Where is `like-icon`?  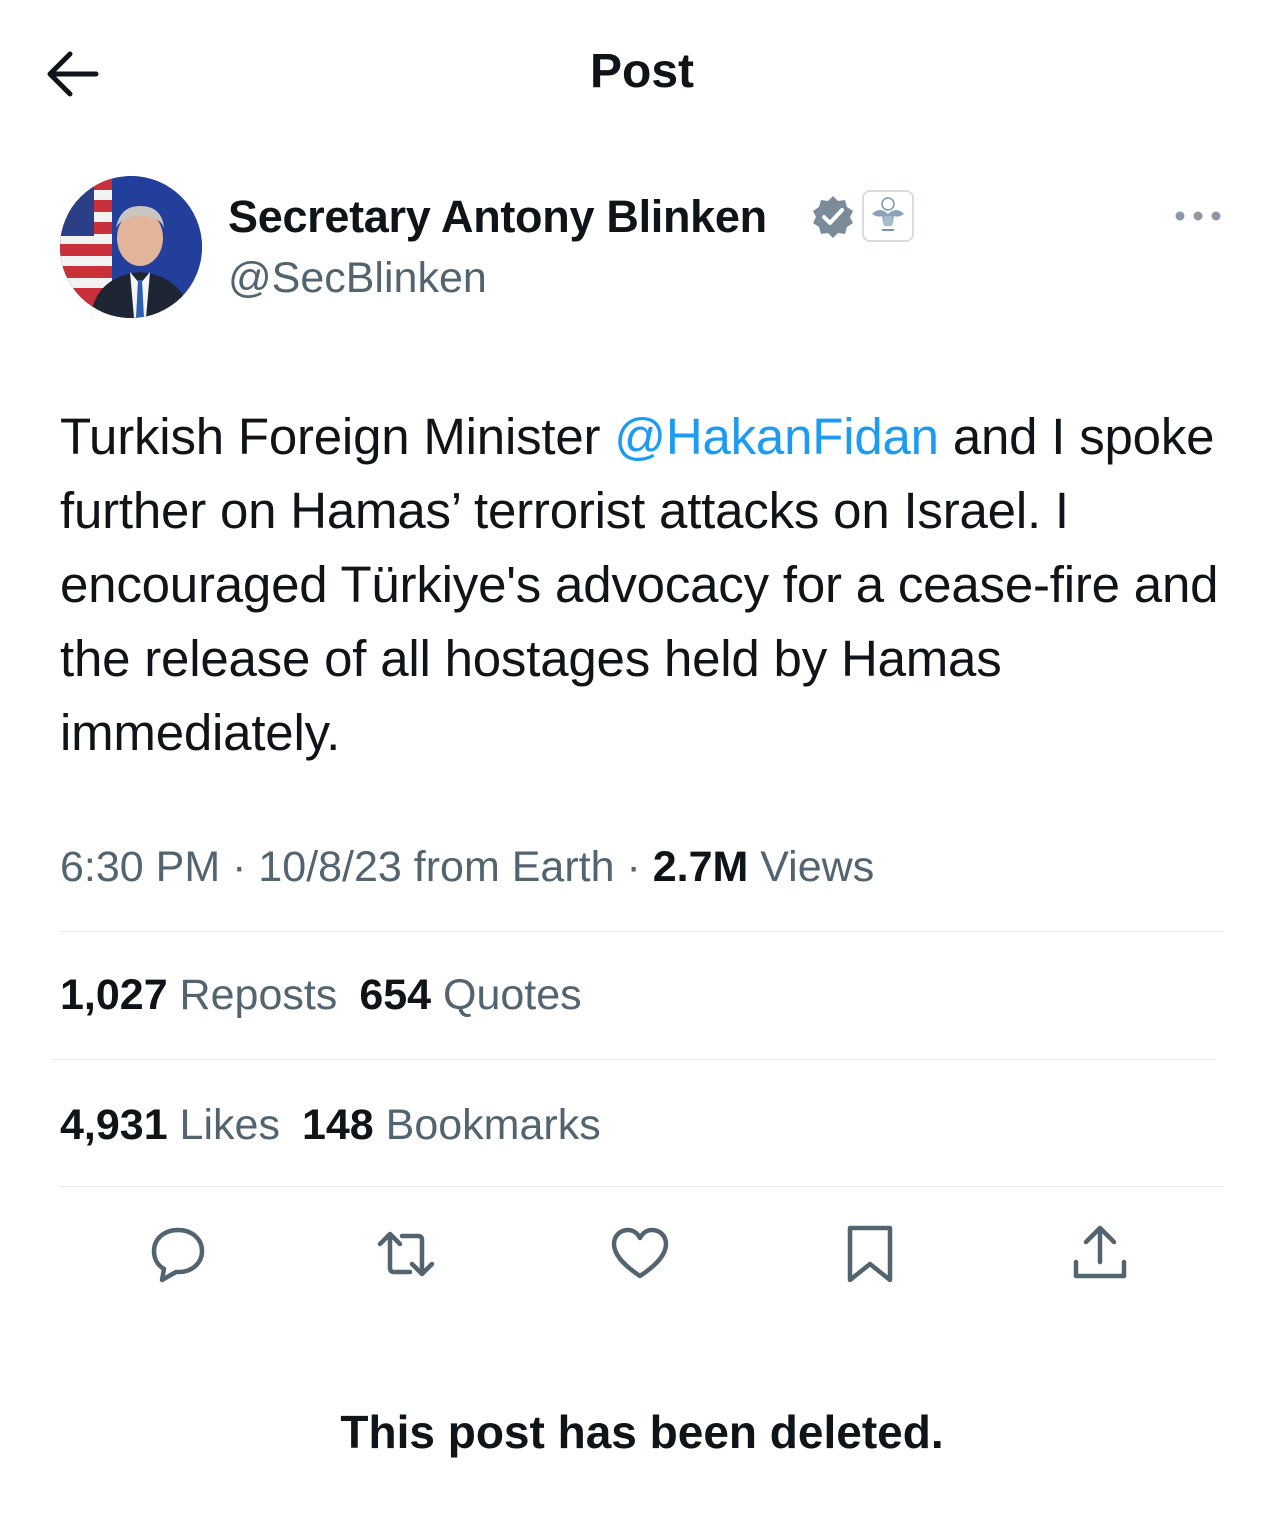
like-icon is located at coordinates (640, 1253).